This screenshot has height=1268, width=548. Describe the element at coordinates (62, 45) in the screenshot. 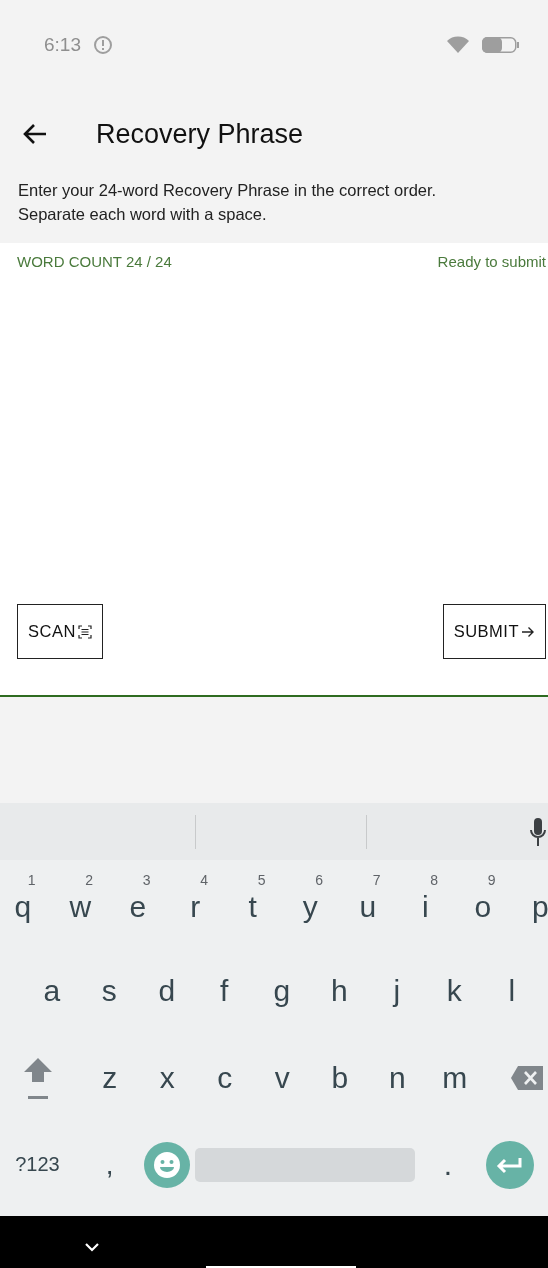

I see `status-time: 6:13` at that location.